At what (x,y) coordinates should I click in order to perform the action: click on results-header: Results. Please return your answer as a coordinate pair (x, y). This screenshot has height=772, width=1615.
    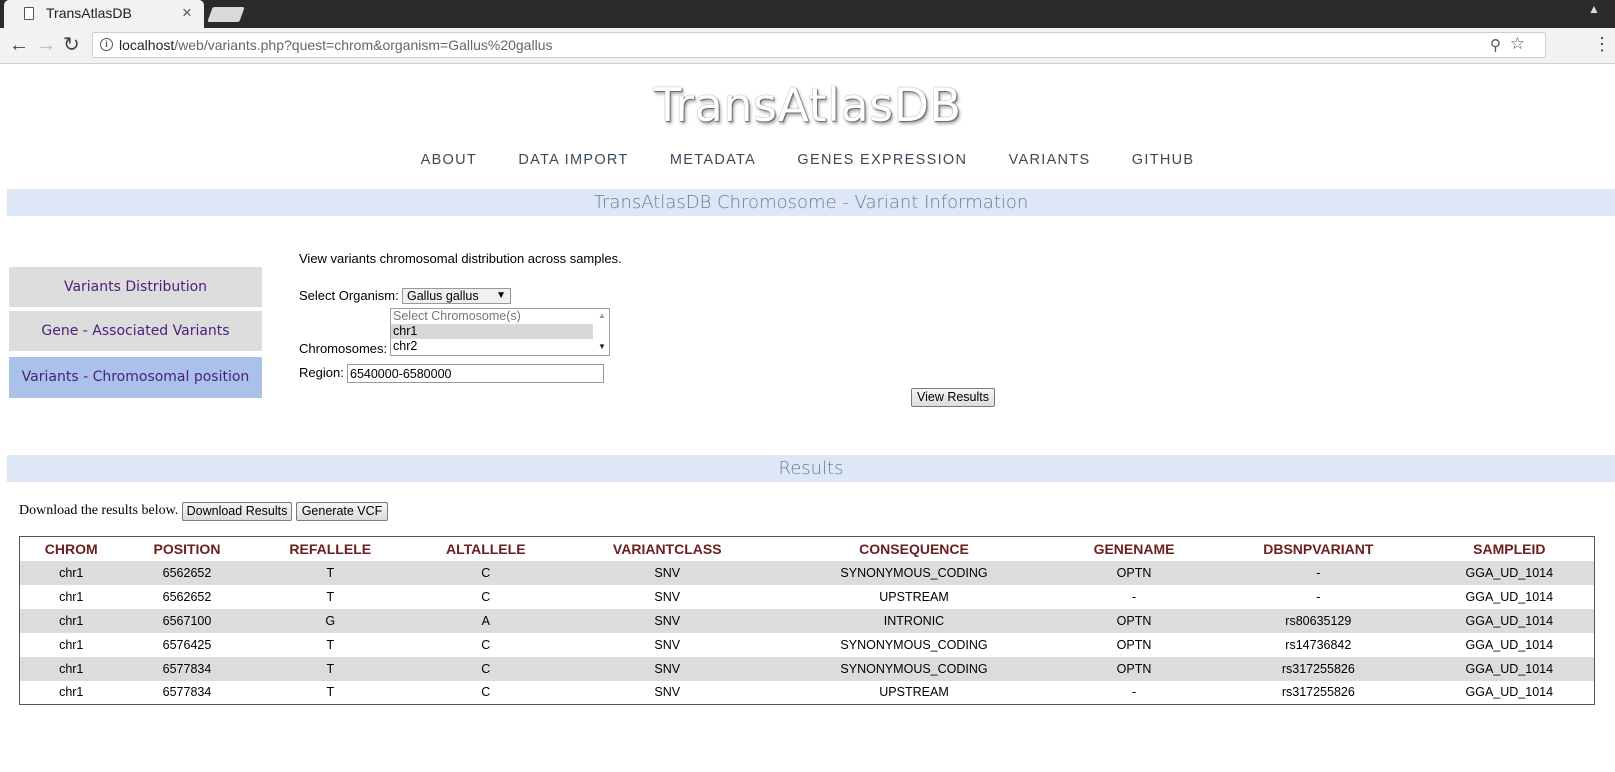
    Looking at the image, I should click on (811, 468).